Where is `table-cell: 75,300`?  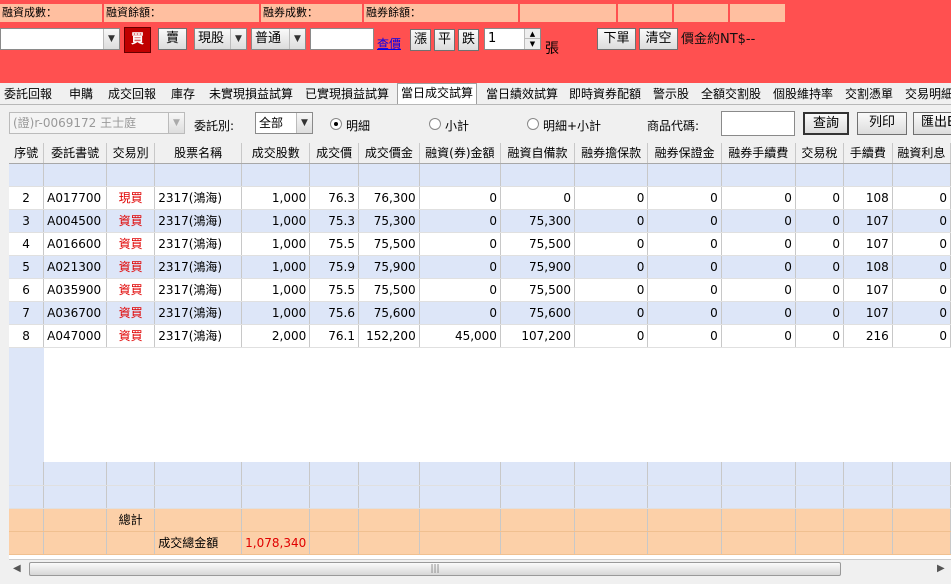
table-cell: 75,300 is located at coordinates (389, 221).